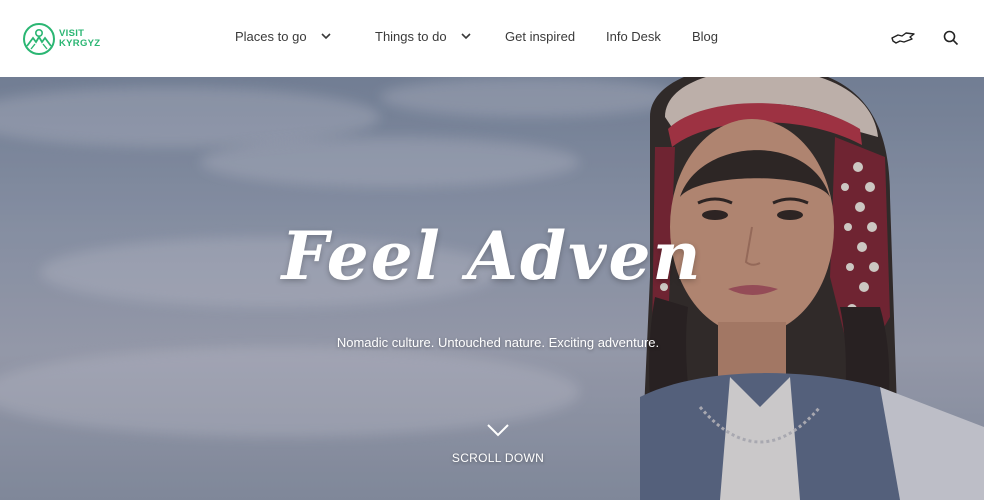 Image resolution: width=984 pixels, height=500 pixels. I want to click on logo-mountain-icon, so click(39, 39).